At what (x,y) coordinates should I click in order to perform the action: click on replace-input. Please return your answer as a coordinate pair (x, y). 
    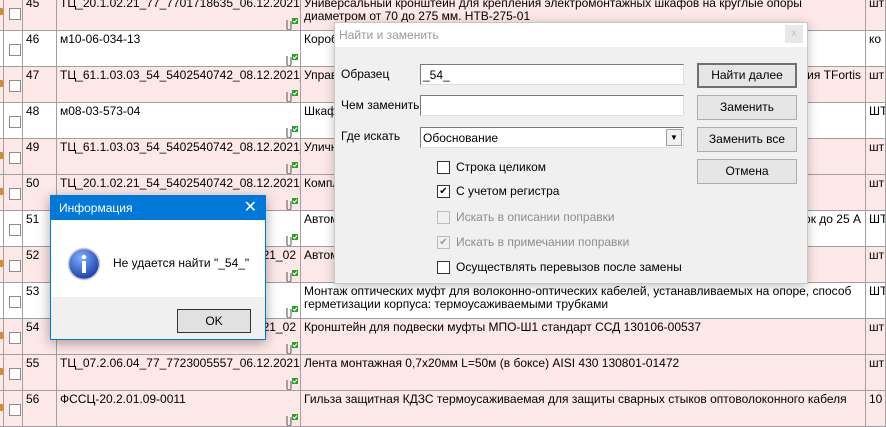
    Looking at the image, I should click on (552, 105).